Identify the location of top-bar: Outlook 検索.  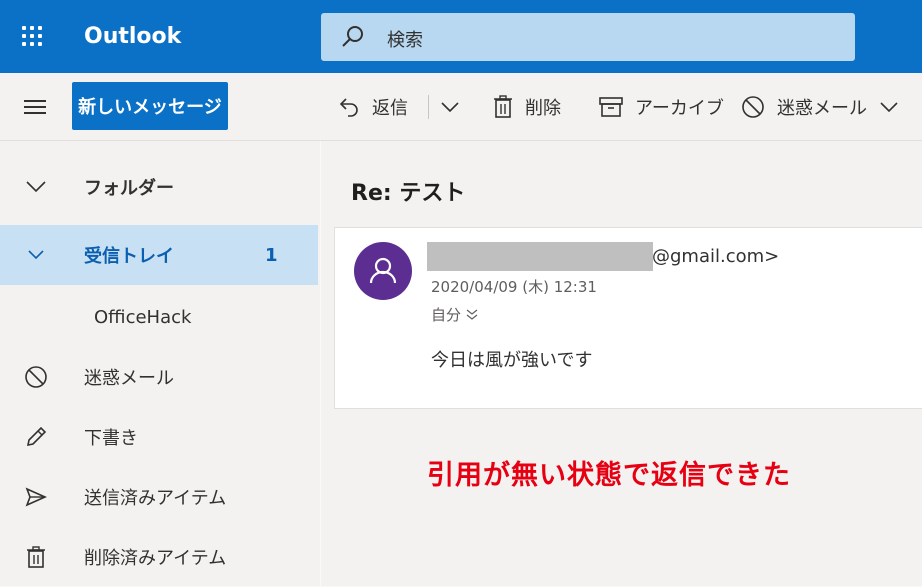
(461, 36).